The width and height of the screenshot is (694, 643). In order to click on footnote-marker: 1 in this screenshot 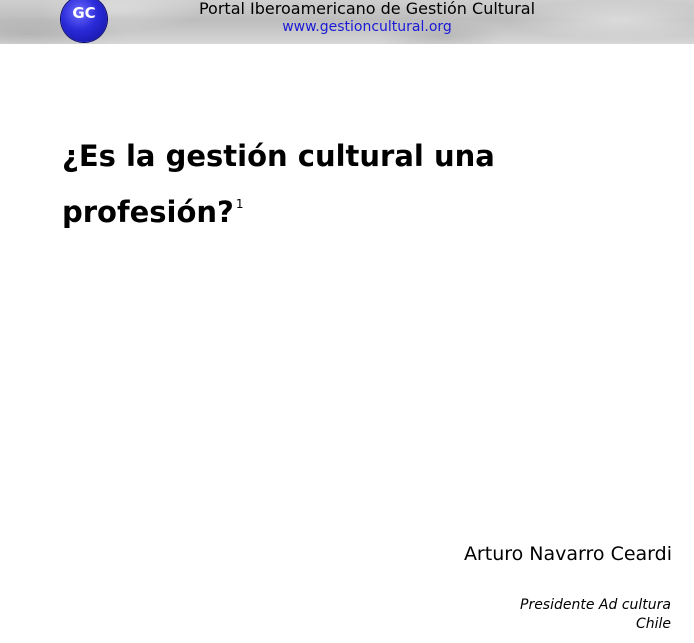, I will do `click(240, 204)`.